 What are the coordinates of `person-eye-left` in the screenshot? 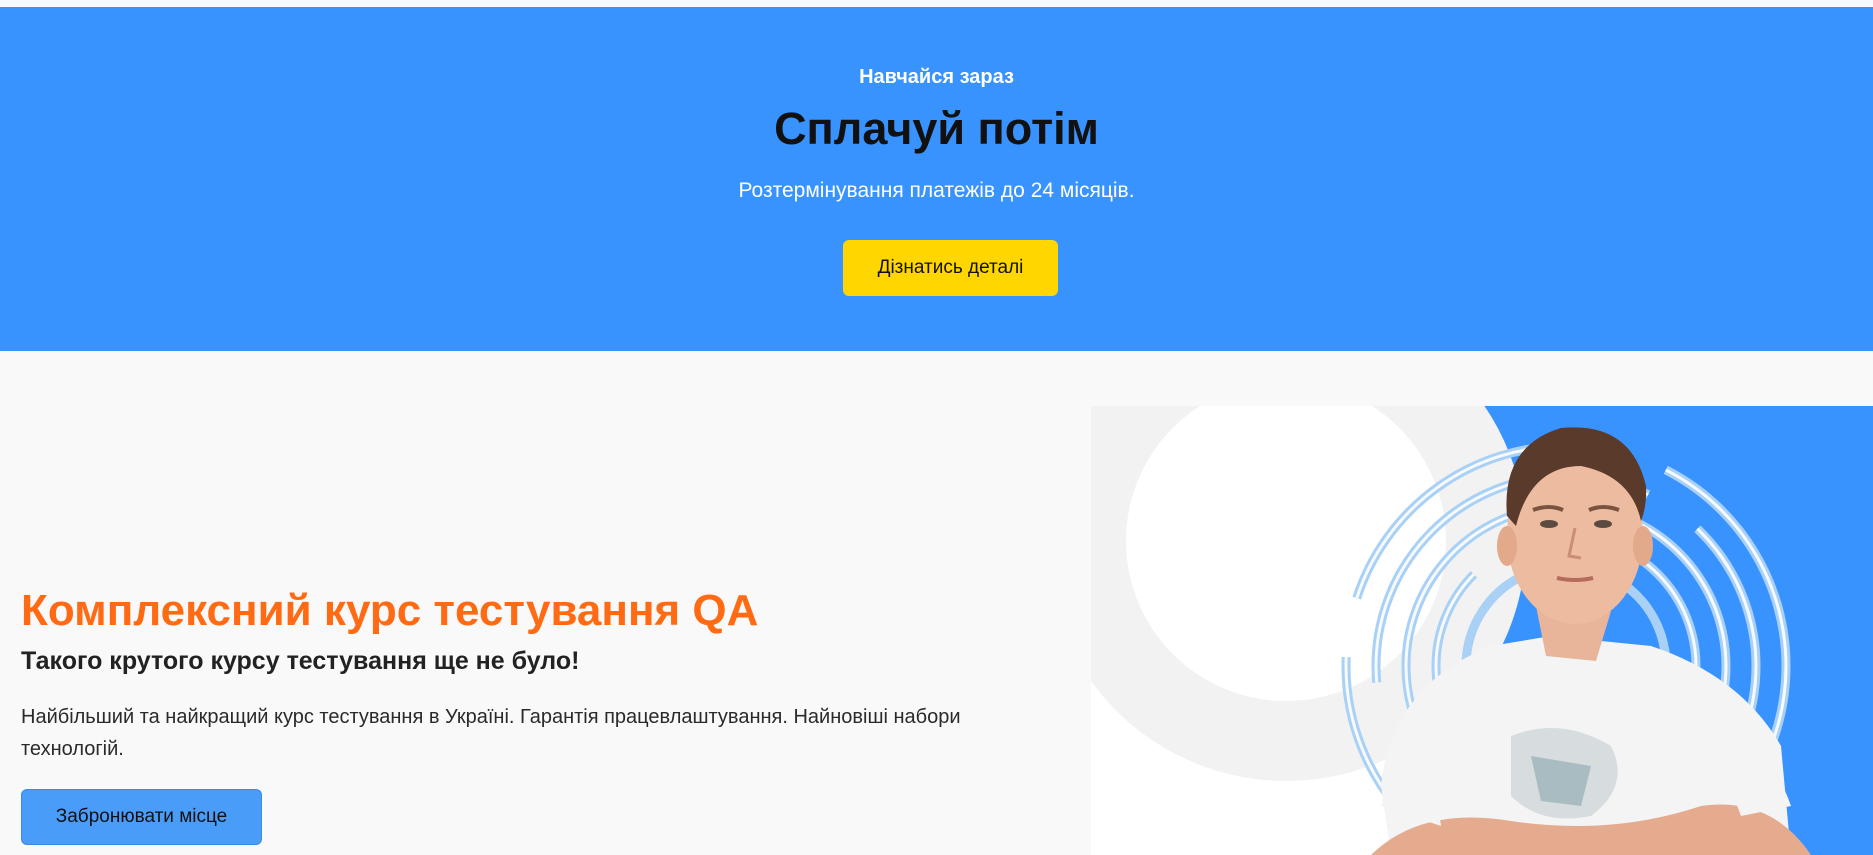 It's located at (1549, 524).